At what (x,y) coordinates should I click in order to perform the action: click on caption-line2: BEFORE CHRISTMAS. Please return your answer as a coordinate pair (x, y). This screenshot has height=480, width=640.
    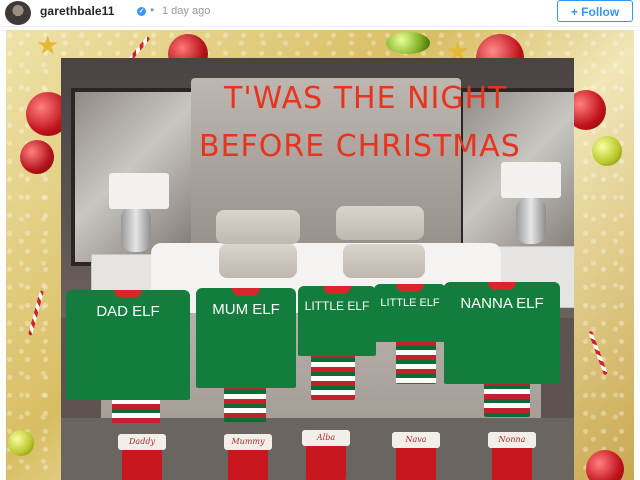
    Looking at the image, I should click on (360, 146).